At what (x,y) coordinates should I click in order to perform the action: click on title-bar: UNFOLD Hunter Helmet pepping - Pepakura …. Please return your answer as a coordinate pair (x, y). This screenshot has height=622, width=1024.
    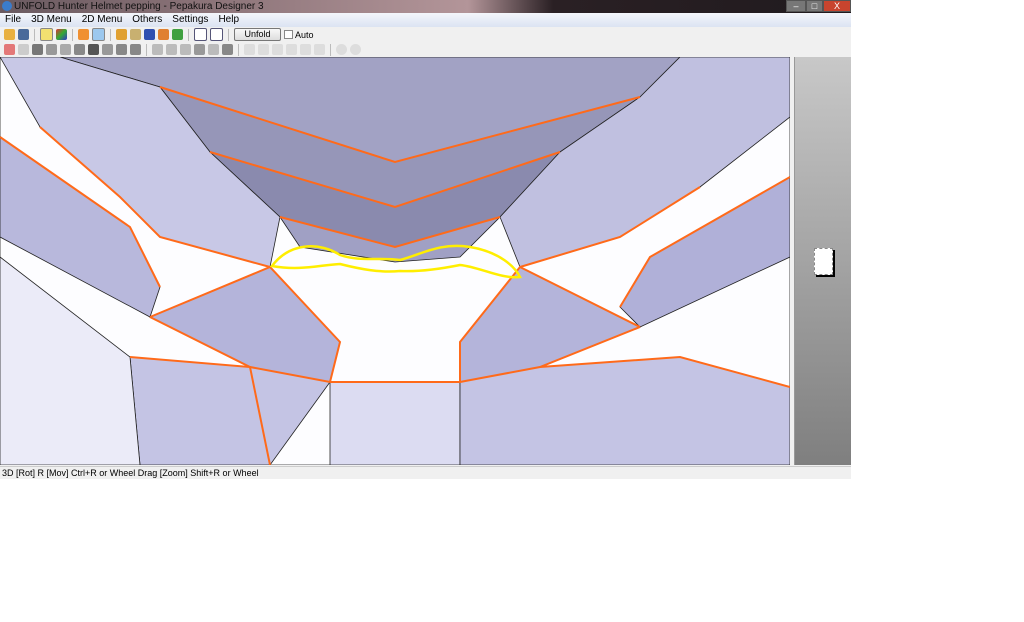
    Looking at the image, I should click on (425, 6).